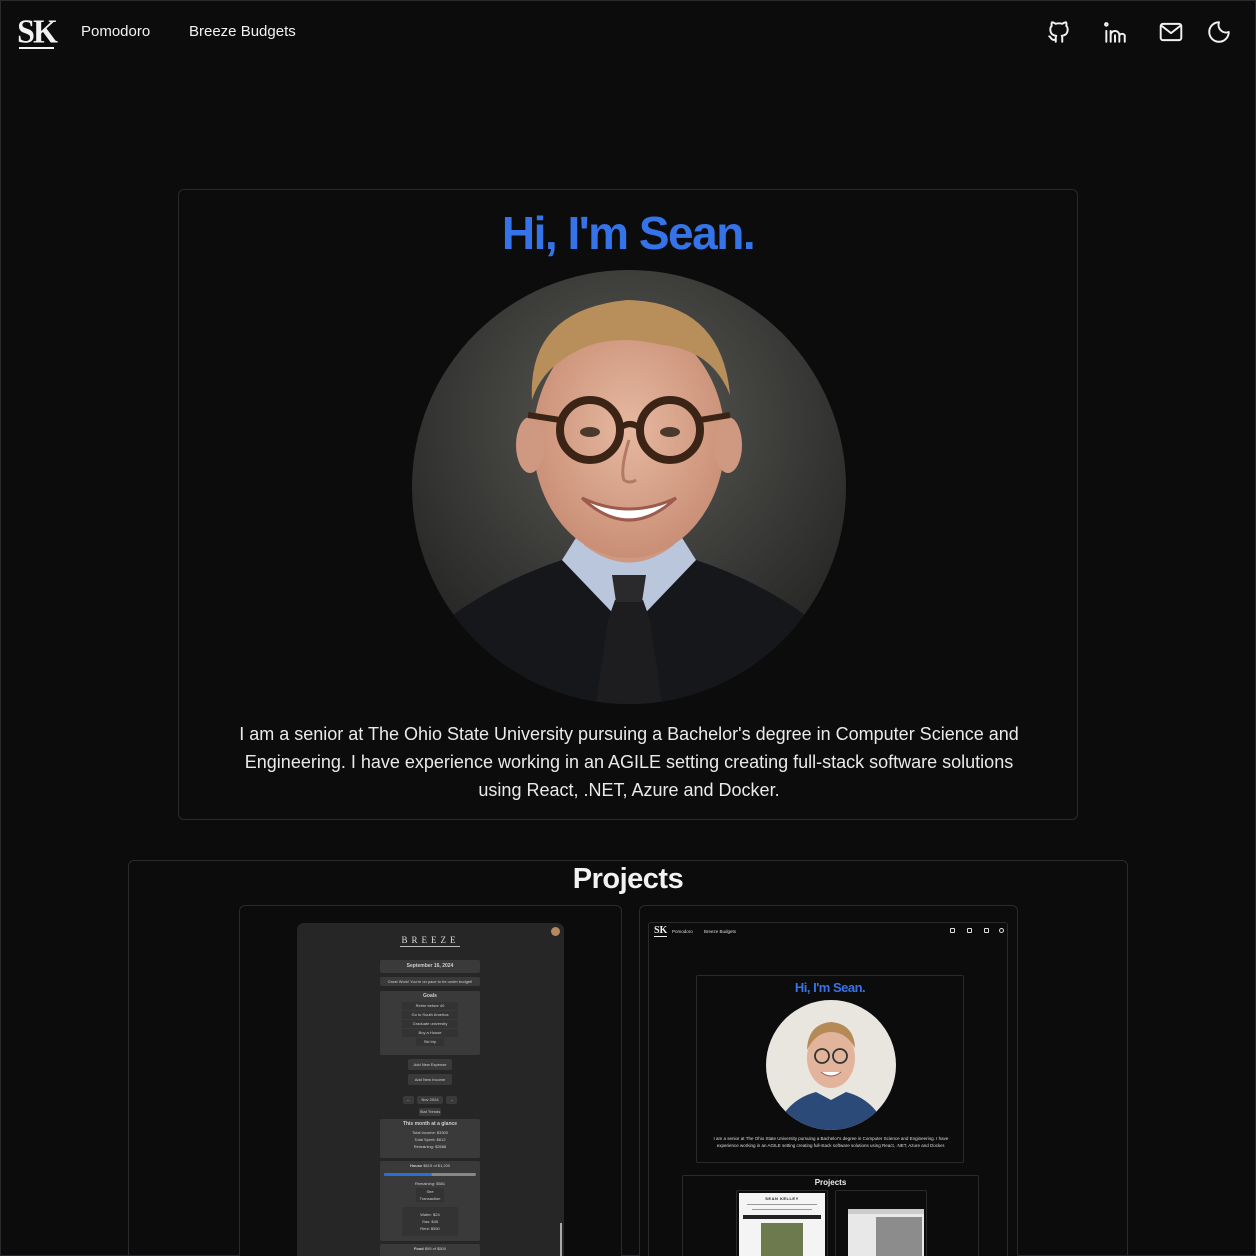  Describe the element at coordinates (430, 1214) in the screenshot. I see `house-item: Water: $24` at that location.